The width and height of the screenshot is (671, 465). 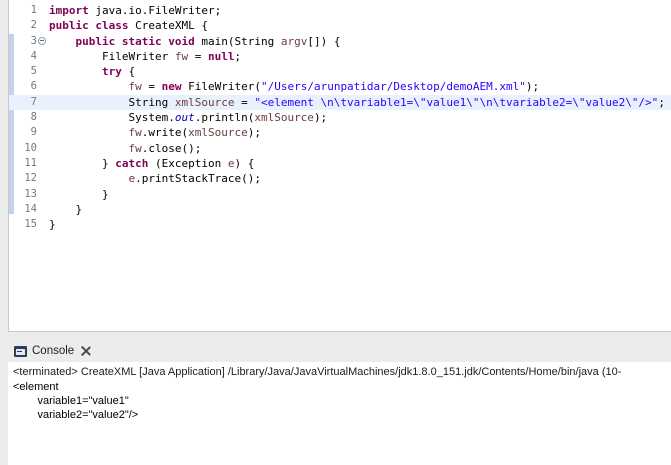 What do you see at coordinates (33, 40) in the screenshot?
I see `line-number: 3` at bounding box center [33, 40].